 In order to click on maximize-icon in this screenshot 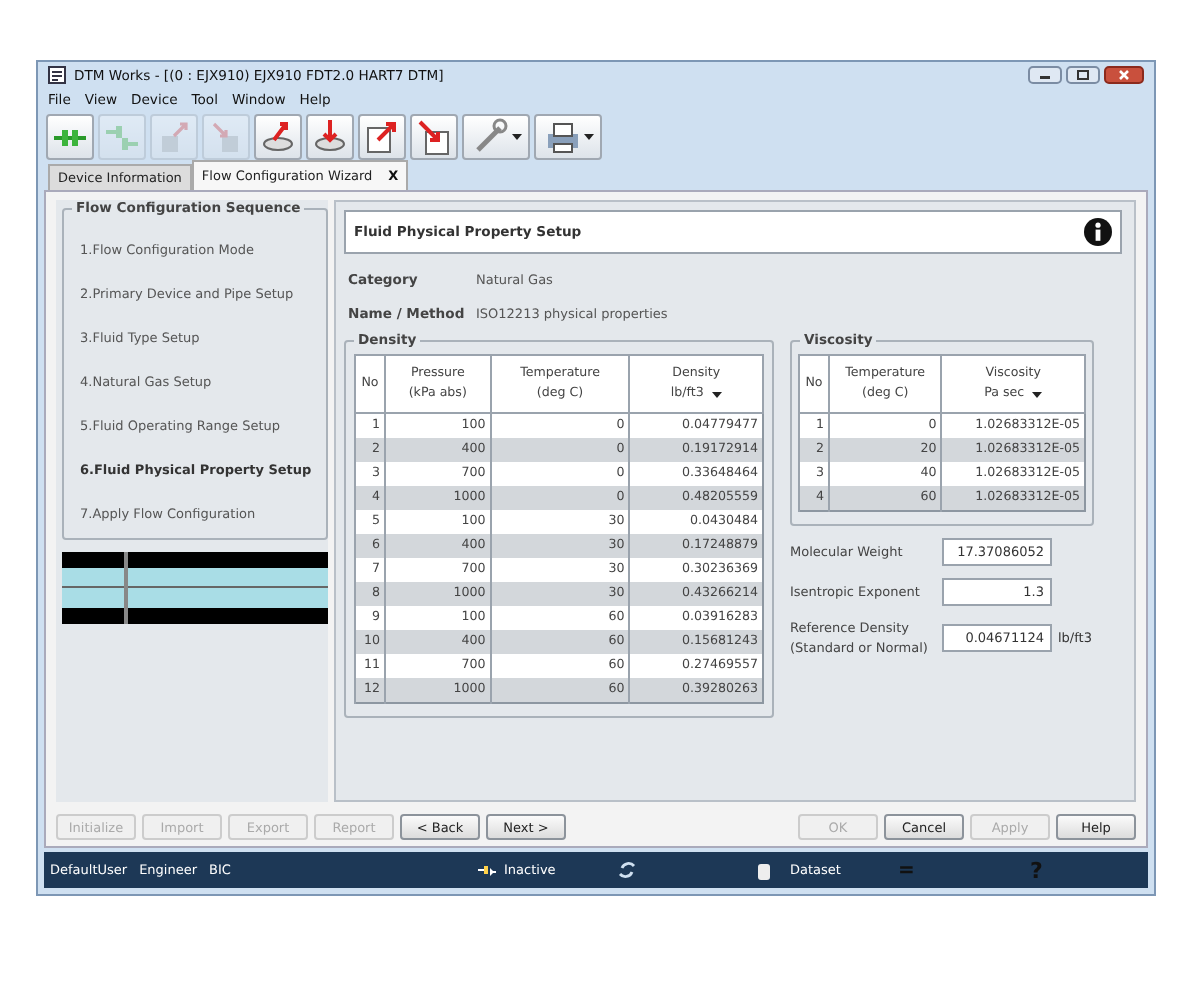, I will do `click(1083, 75)`.